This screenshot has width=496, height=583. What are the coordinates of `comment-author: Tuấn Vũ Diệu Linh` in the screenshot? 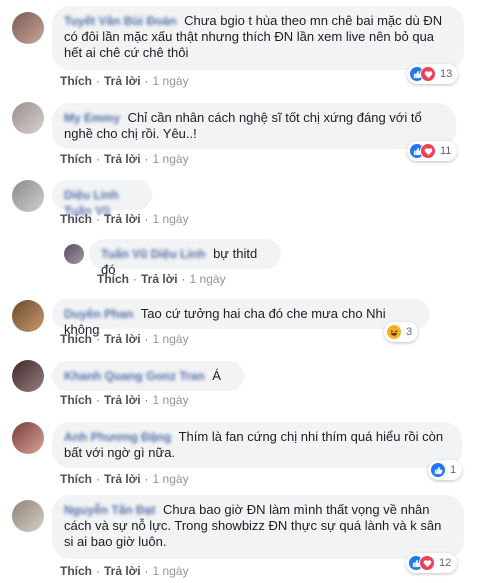 It's located at (153, 254).